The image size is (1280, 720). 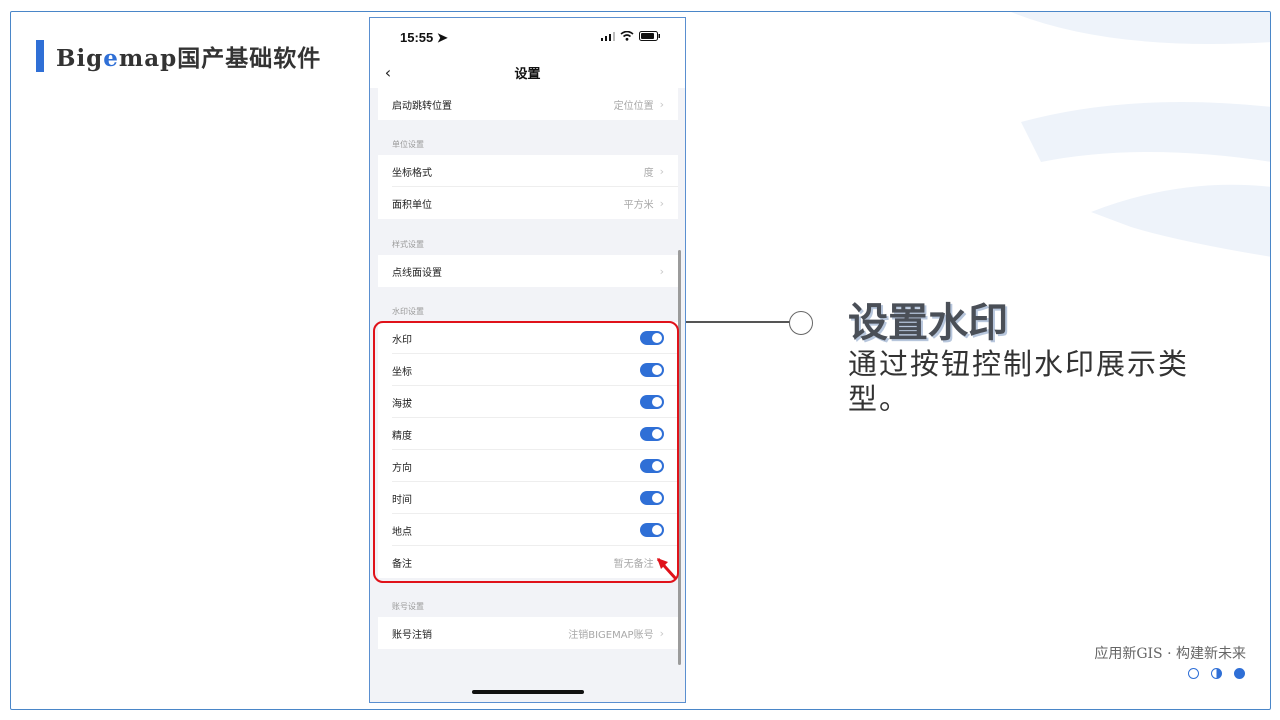 I want to click on row-label: 地点, so click(x=402, y=532).